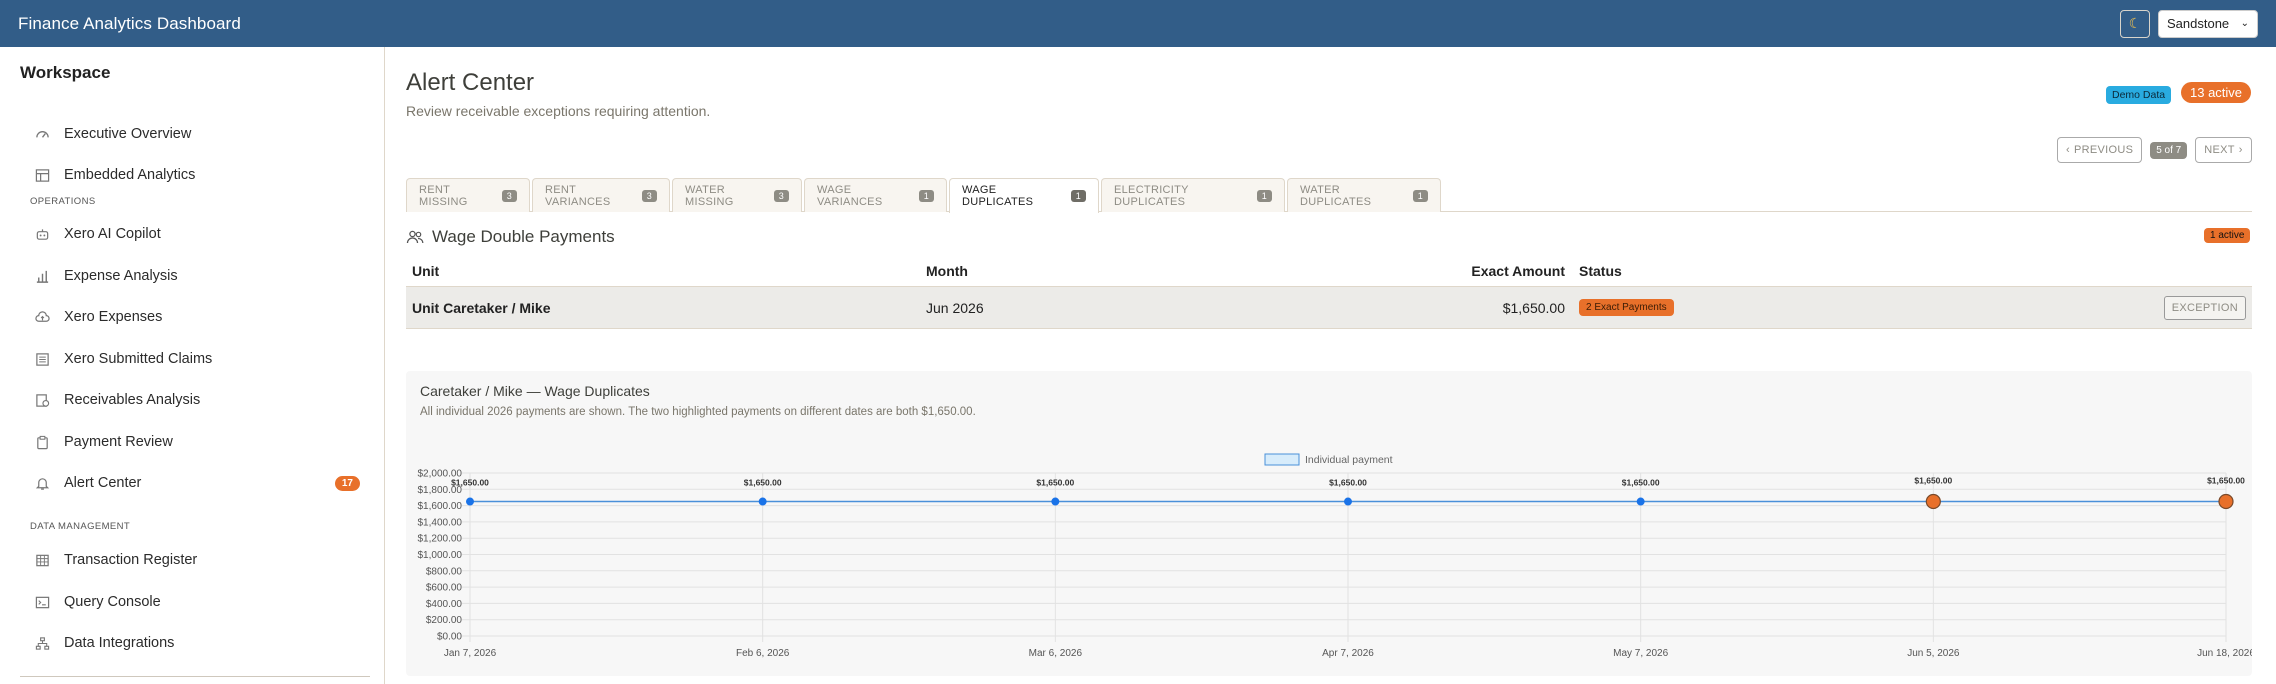 The image size is (2276, 684). I want to click on section-label-operations: OPERATIONS, so click(63, 201).